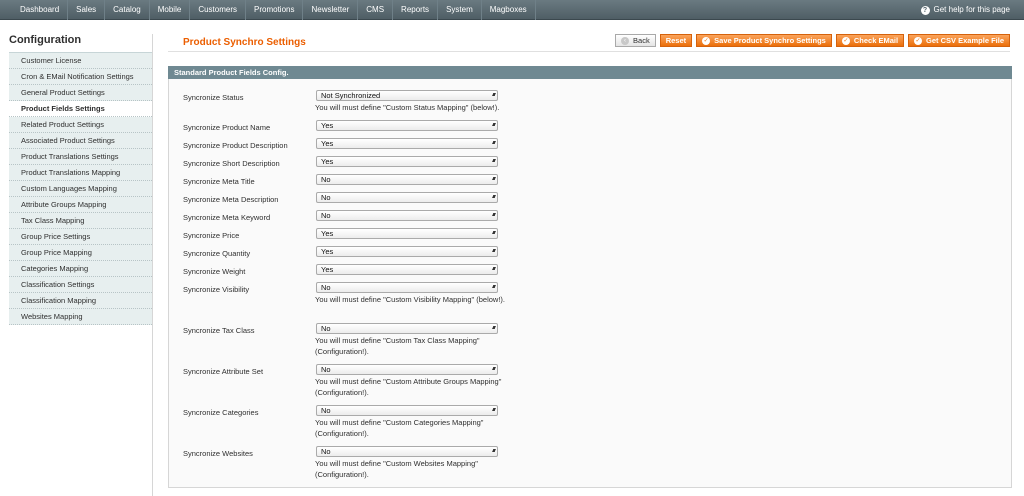 The width and height of the screenshot is (1024, 496). Describe the element at coordinates (416, 10) in the screenshot. I see `nav-reports: Reports` at that location.